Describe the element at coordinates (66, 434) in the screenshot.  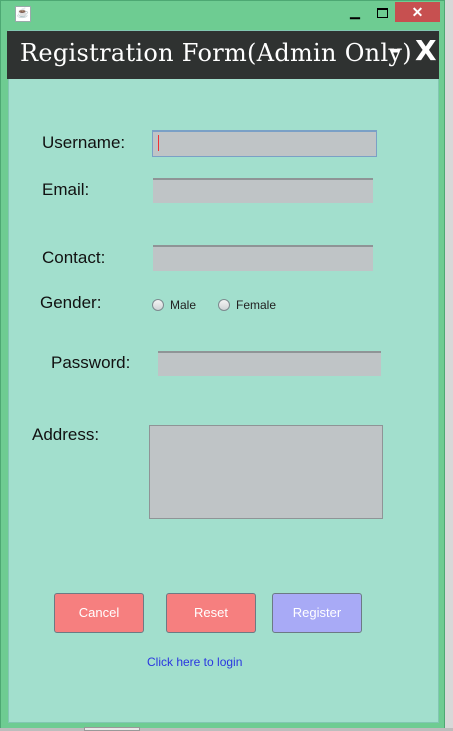
I see `address-label: Address:` at that location.